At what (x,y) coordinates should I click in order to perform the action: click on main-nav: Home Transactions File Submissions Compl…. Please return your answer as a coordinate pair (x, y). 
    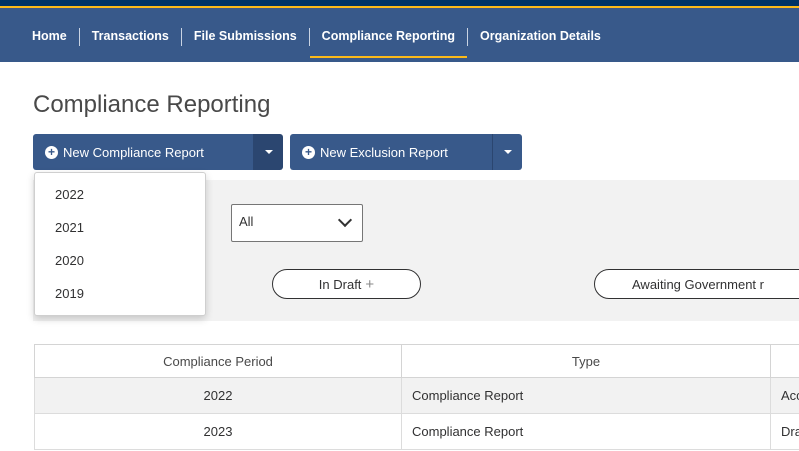
    Looking at the image, I should click on (316, 39).